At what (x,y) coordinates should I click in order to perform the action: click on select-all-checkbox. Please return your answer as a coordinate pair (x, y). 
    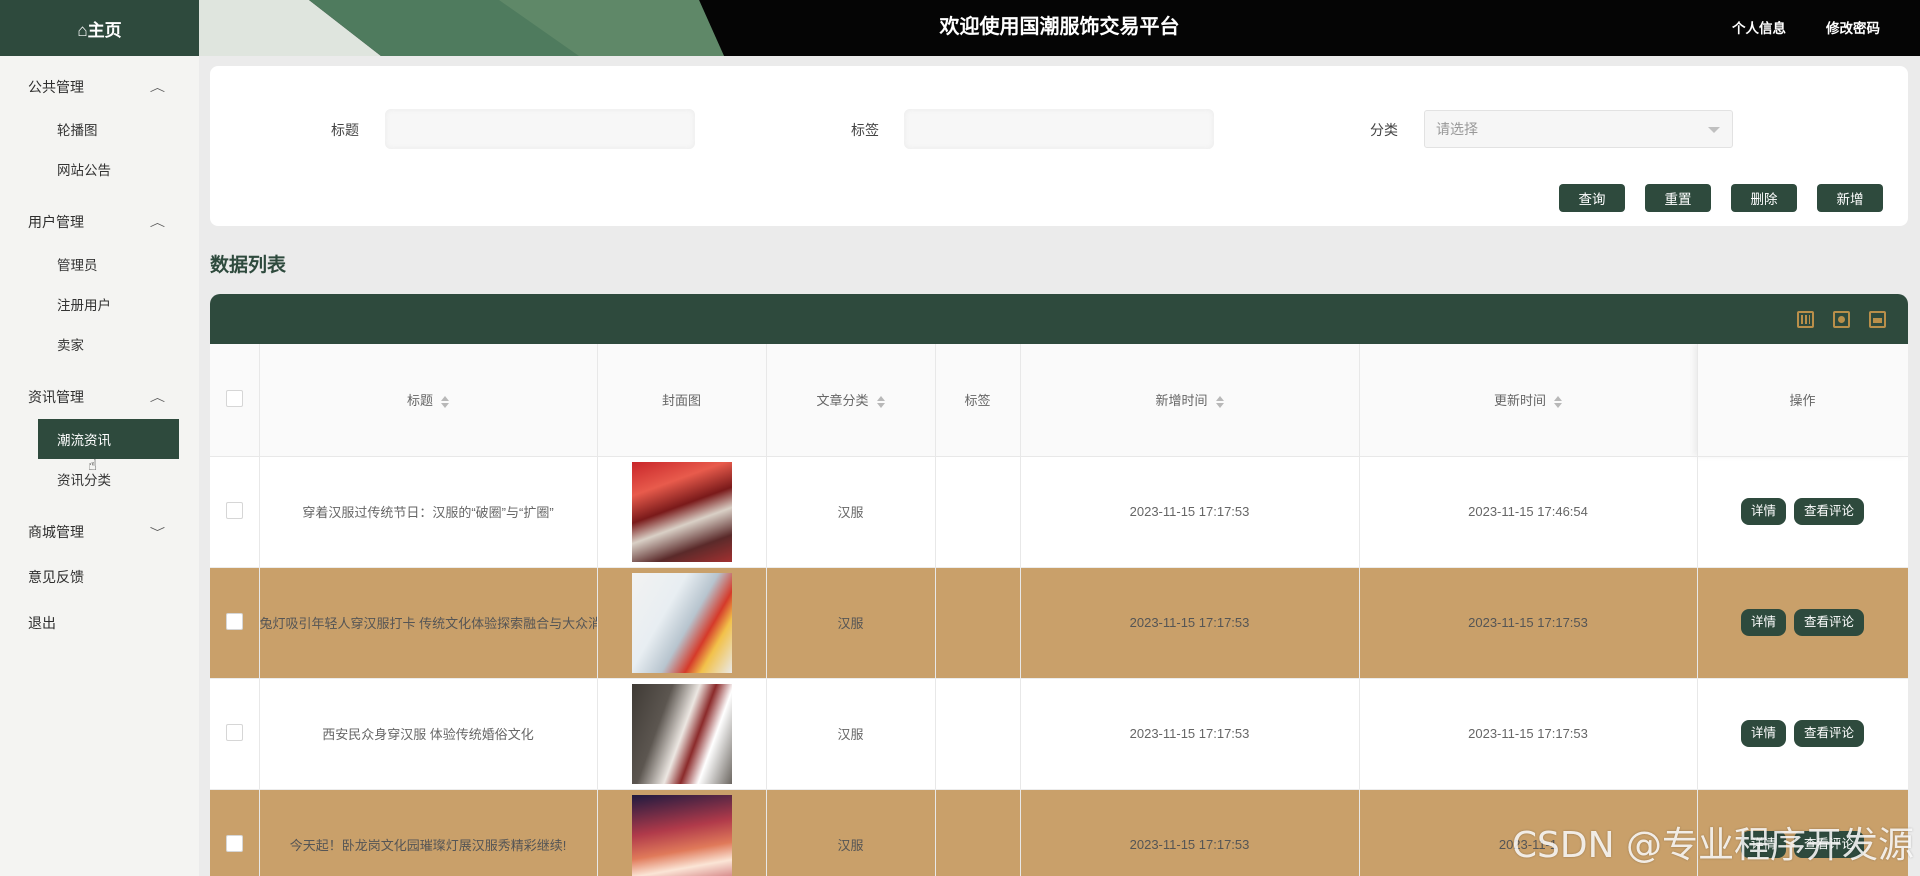
    Looking at the image, I should click on (234, 398).